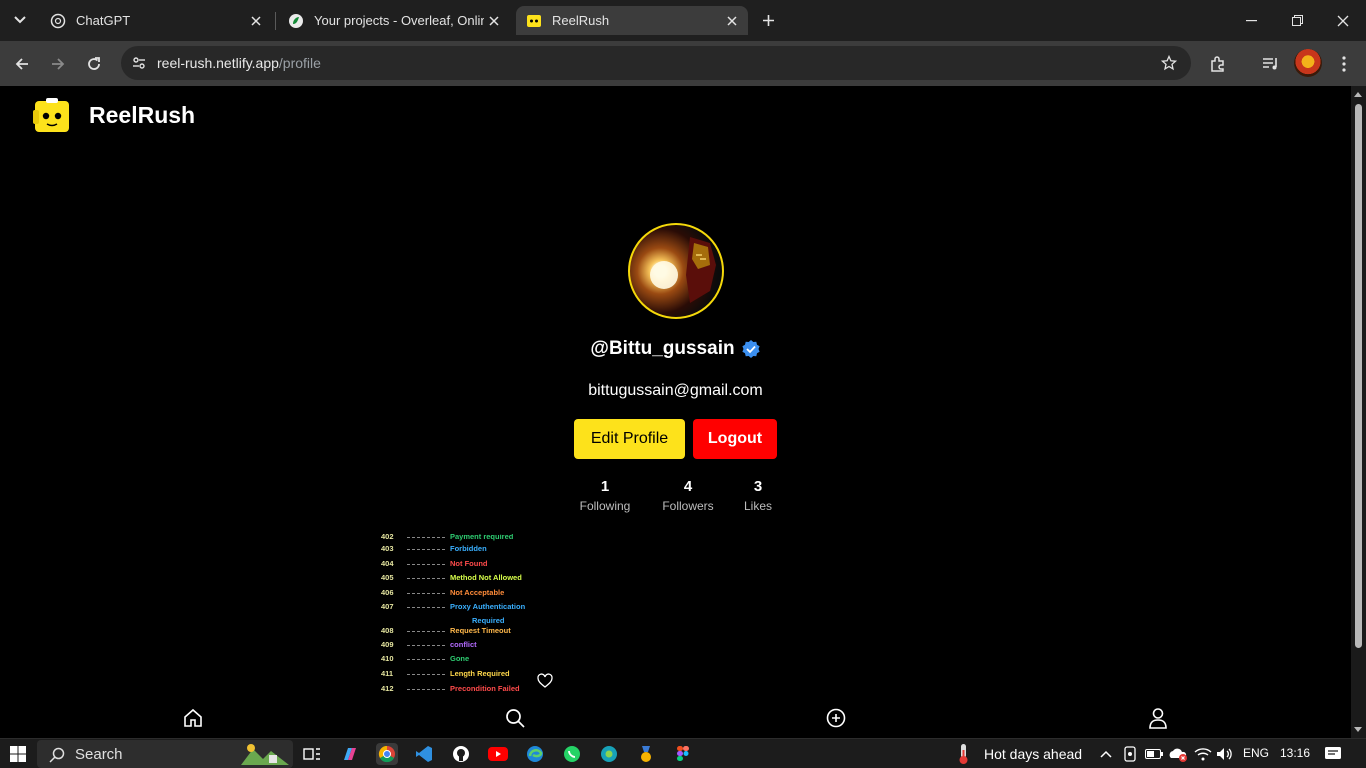 This screenshot has width=1366, height=768. I want to click on home-icon, so click(193, 718).